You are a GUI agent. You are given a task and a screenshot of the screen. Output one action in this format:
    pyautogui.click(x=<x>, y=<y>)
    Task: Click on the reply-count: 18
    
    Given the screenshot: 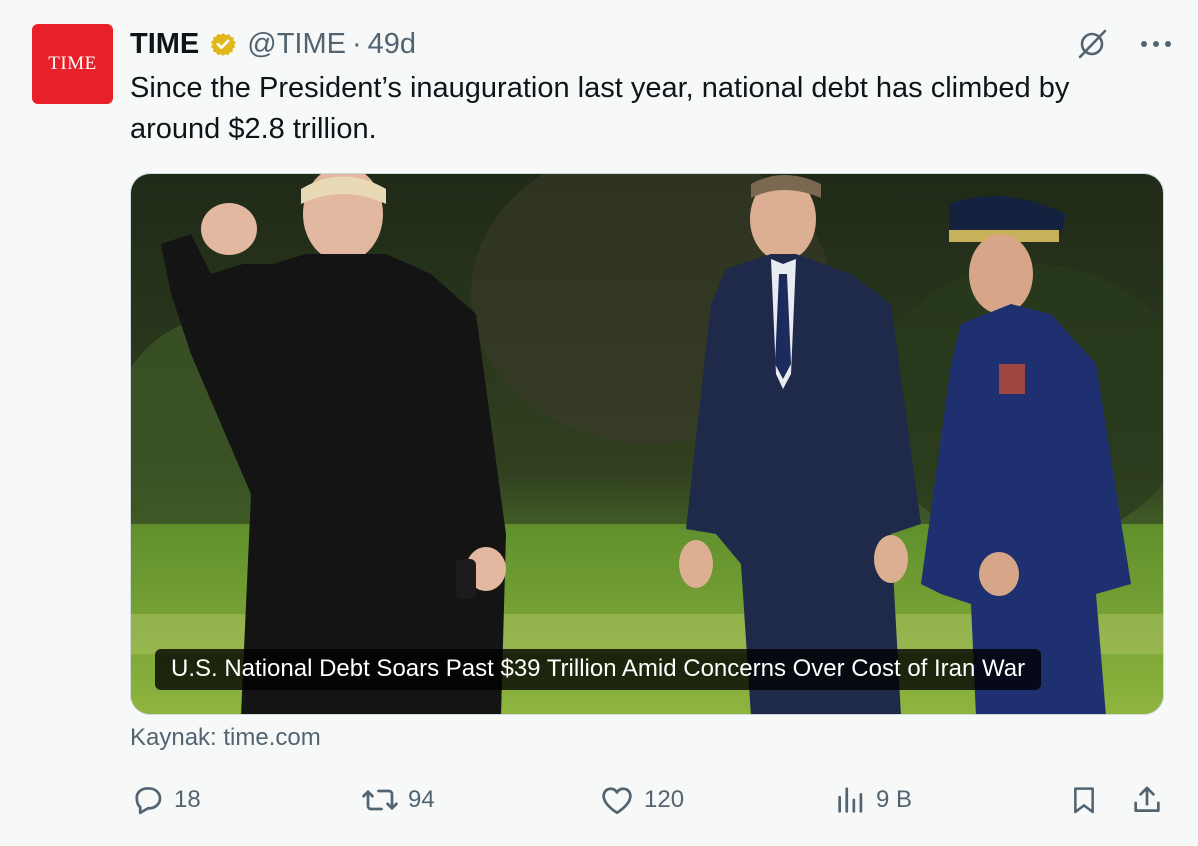 What is the action you would take?
    pyautogui.click(x=187, y=799)
    